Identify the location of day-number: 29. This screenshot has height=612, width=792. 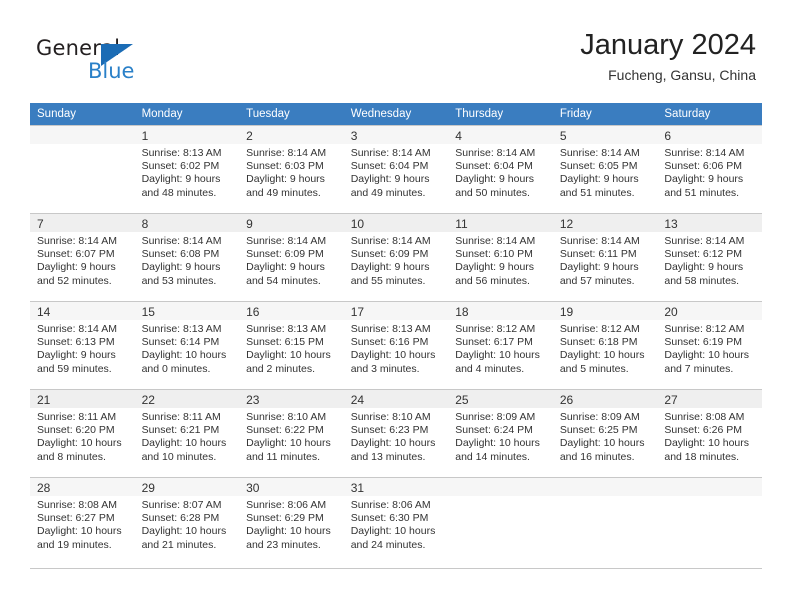
(148, 488).